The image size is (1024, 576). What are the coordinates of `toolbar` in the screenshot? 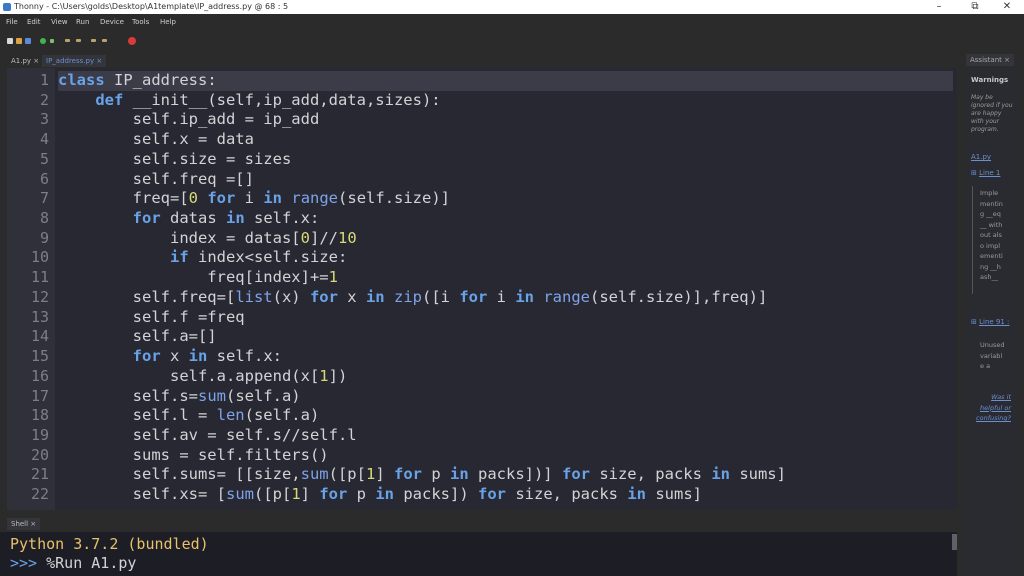 It's located at (512, 41).